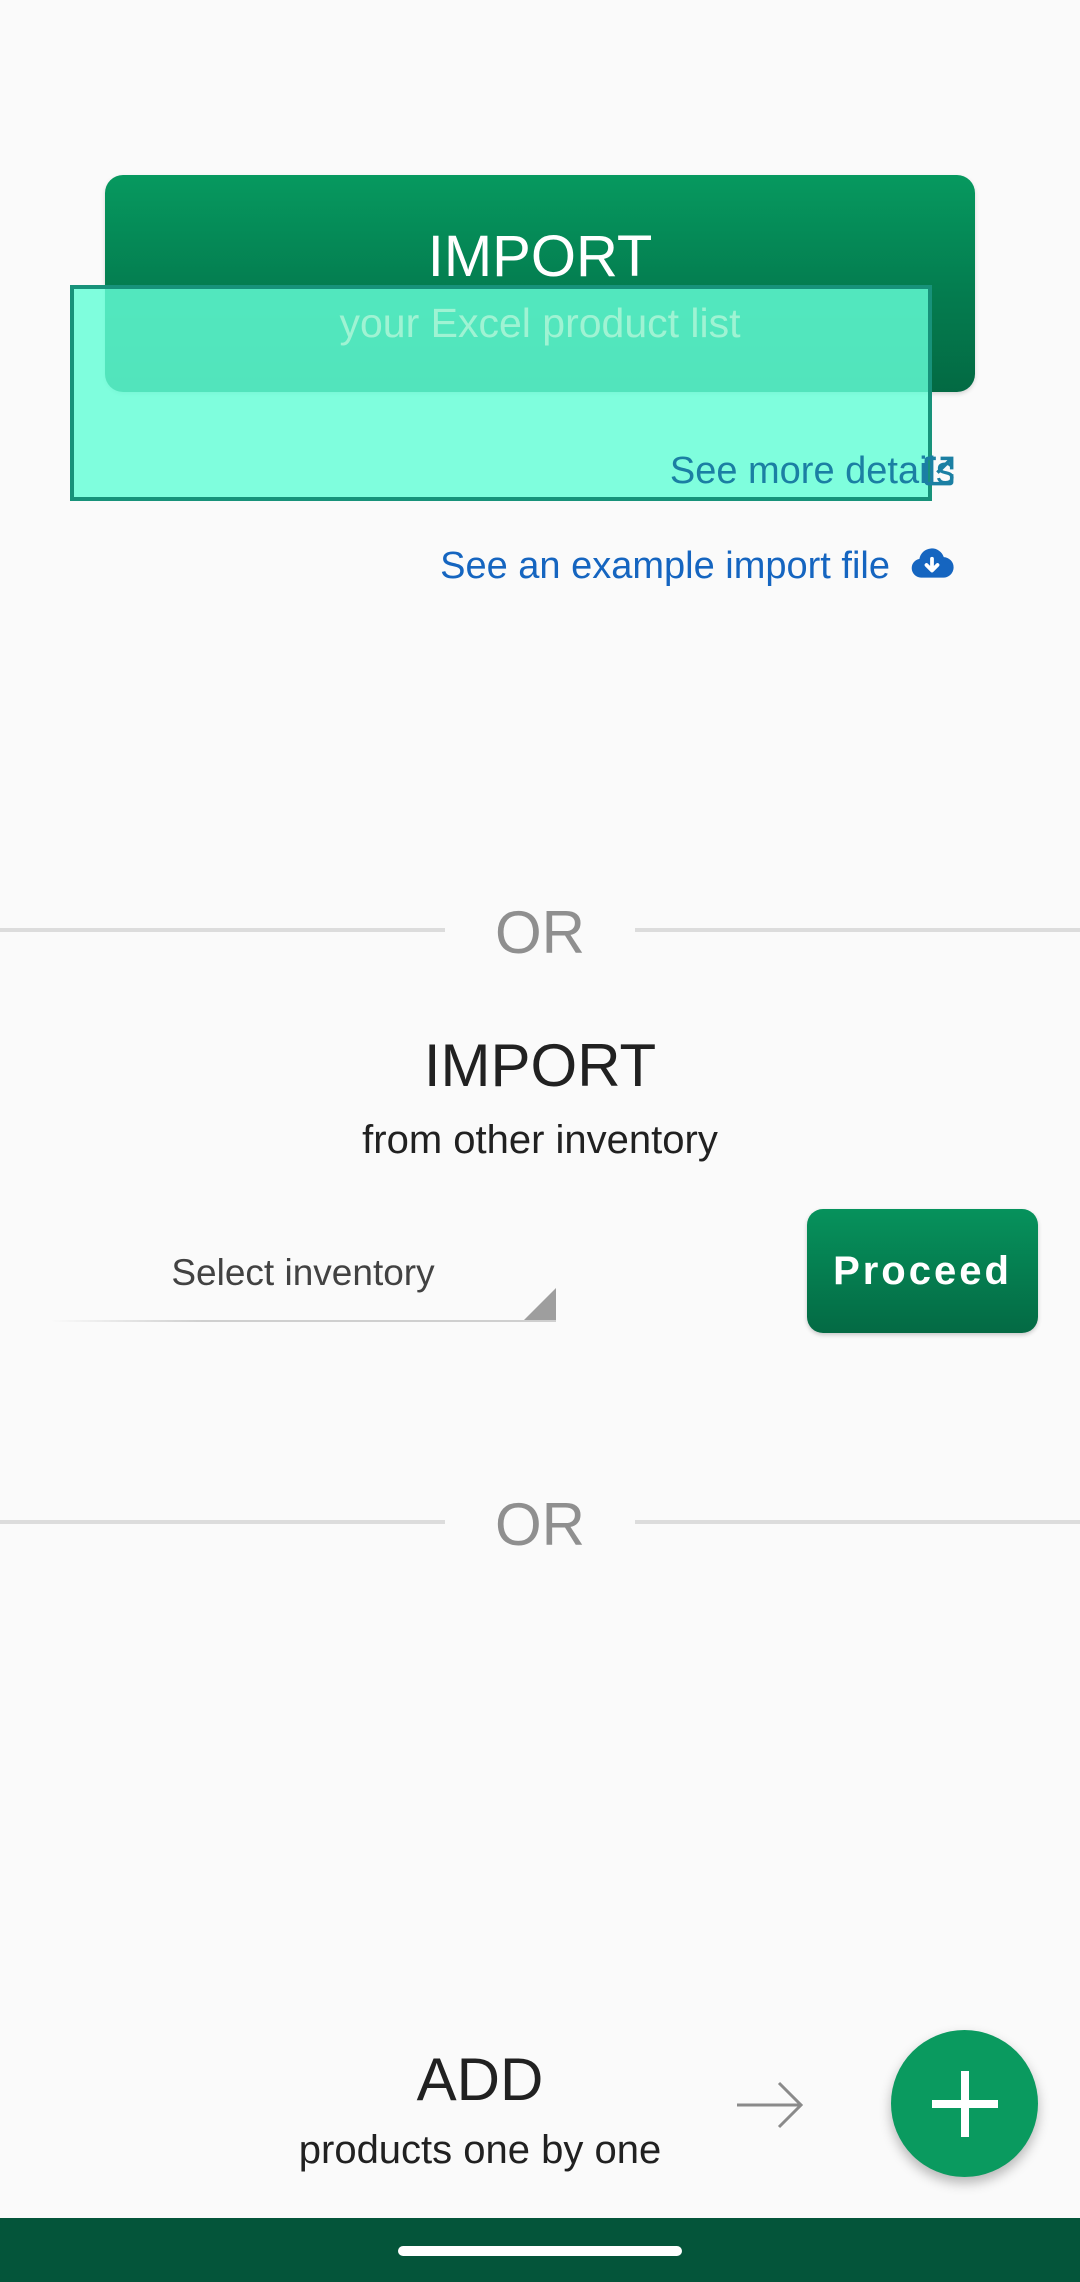 Image resolution: width=1080 pixels, height=2282 pixels. I want to click on home-gesture-handle, so click(540, 2251).